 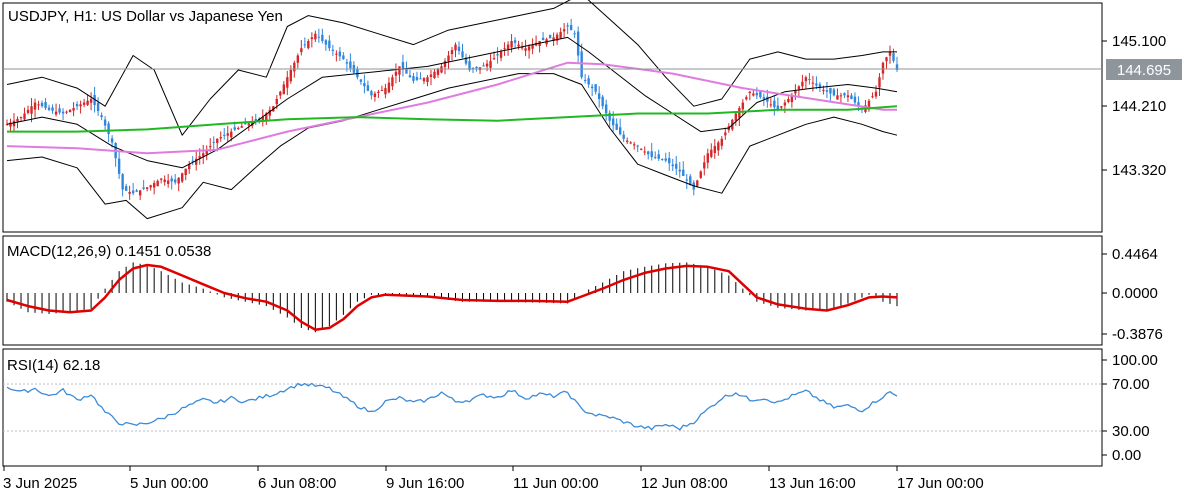 I want to click on rsi-tick-label: 0.00, so click(x=1126, y=455).